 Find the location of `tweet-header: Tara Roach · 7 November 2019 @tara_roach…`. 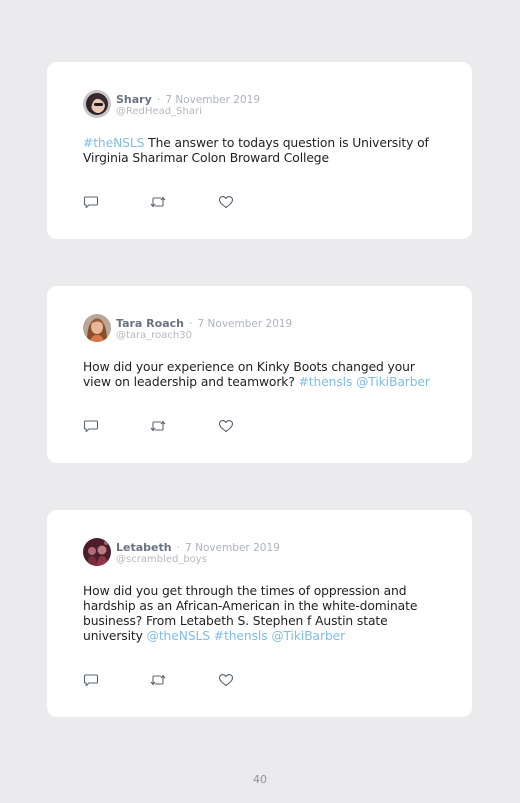

tweet-header: Tara Roach · 7 November 2019 @tara_roach… is located at coordinates (204, 329).